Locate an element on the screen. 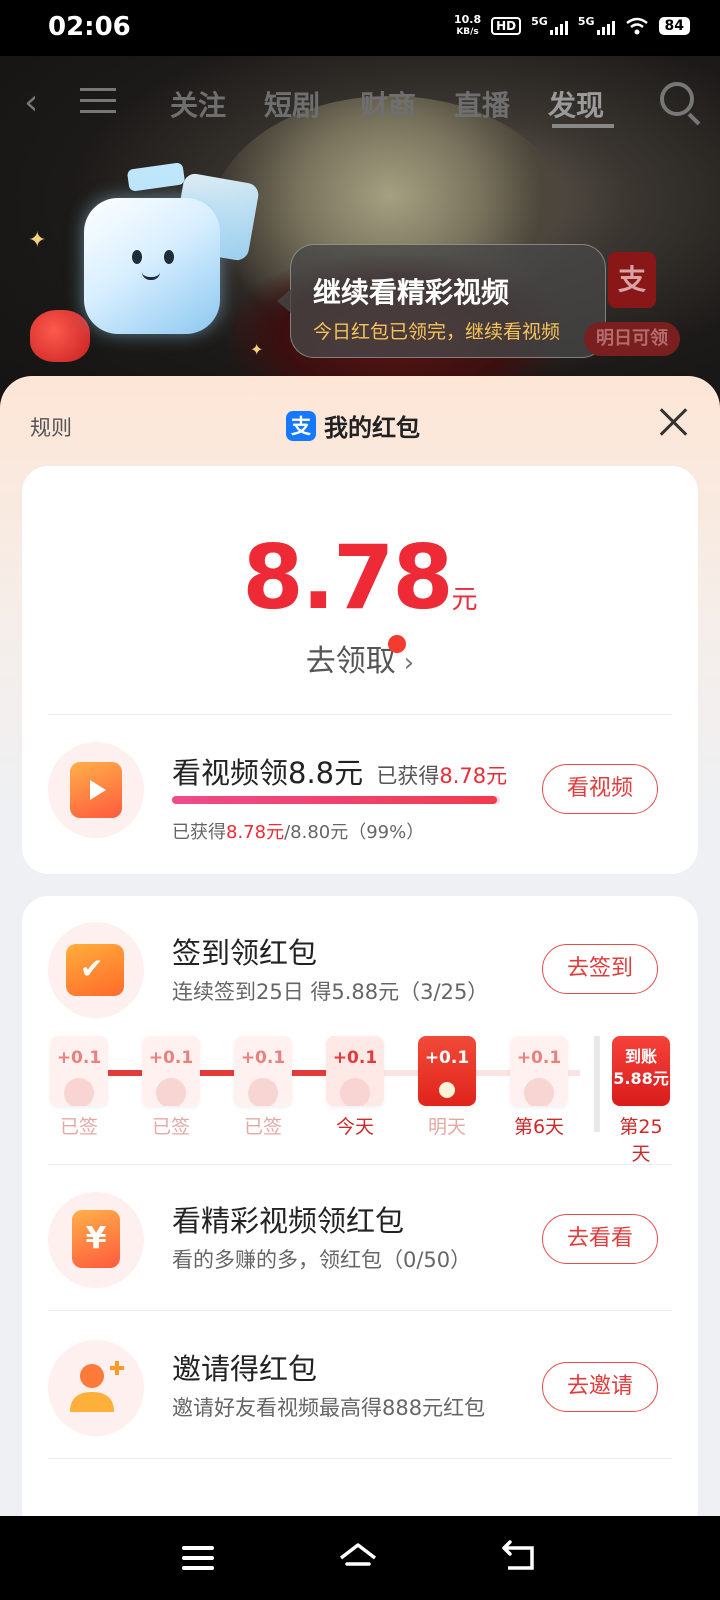 This screenshot has width=720, height=1600. yuan-icon: ¥ is located at coordinates (96, 1239).